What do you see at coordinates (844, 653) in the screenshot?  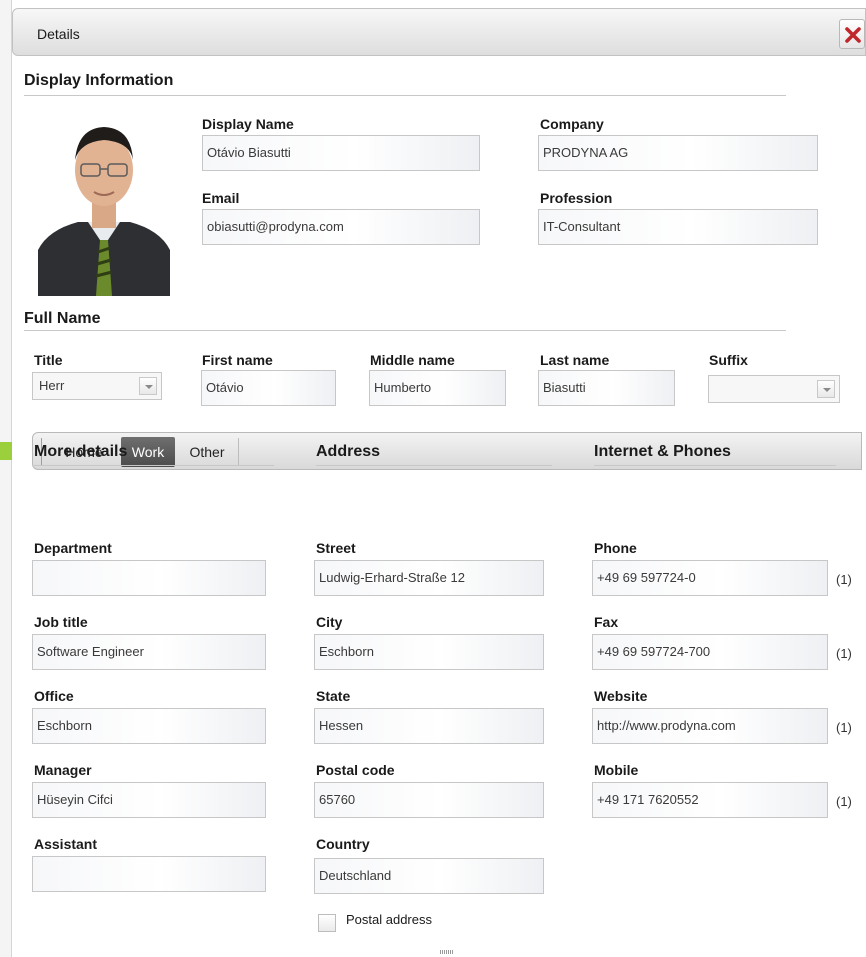 I see `fax-count: (1)` at bounding box center [844, 653].